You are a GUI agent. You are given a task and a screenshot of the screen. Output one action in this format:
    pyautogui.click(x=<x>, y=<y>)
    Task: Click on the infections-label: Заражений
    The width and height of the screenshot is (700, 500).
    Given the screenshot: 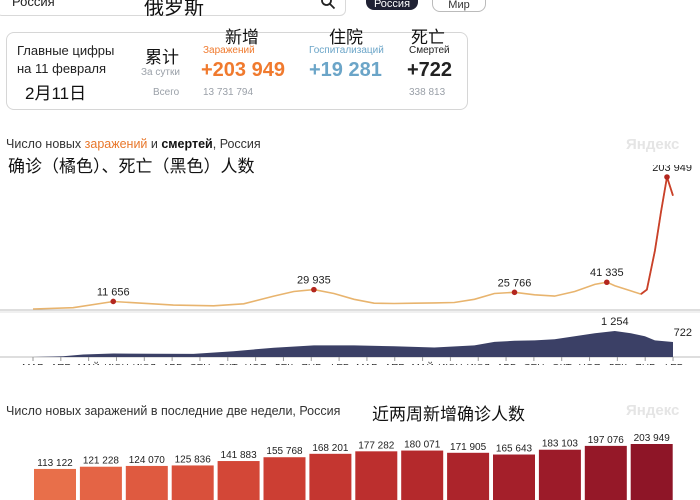 What is the action you would take?
    pyautogui.click(x=229, y=50)
    